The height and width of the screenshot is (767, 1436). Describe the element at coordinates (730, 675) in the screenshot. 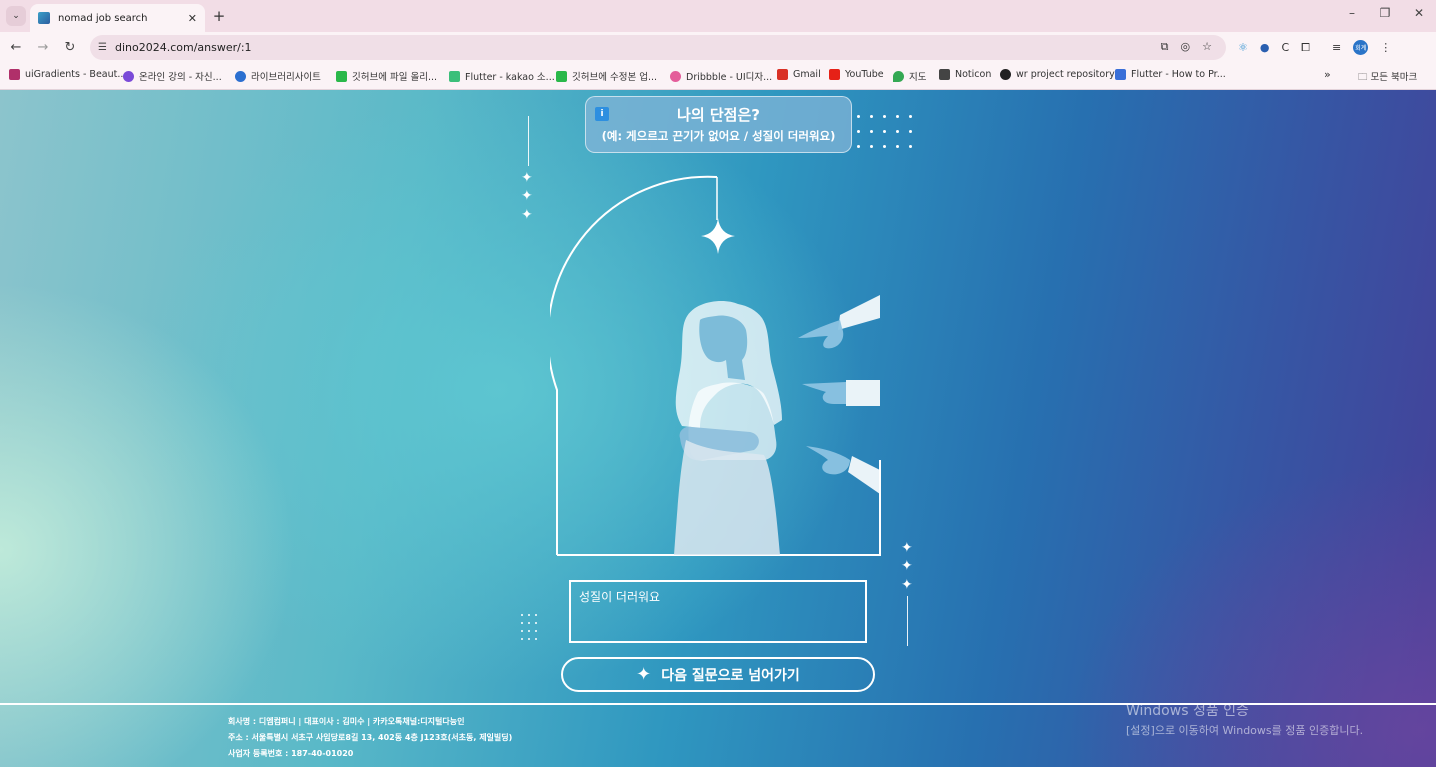

I see `next-question-label: 다음 질문으로 넘어가기` at that location.